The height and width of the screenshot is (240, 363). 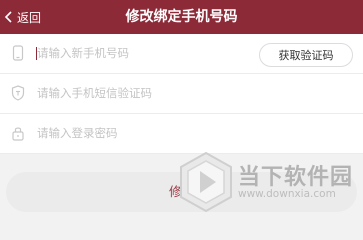 I want to click on get-code-button: 获取验证码, so click(x=306, y=55).